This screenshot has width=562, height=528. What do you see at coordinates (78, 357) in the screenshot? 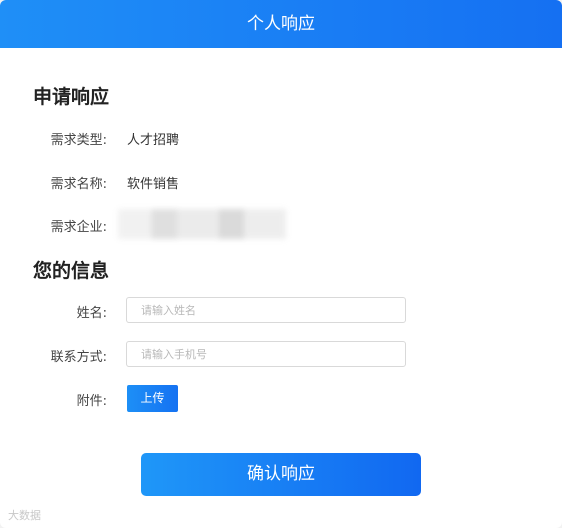
I see `contact-label: 联系方式:` at bounding box center [78, 357].